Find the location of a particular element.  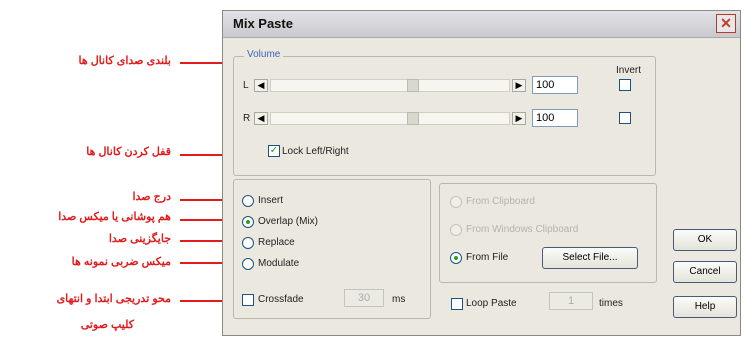

overlap-mix-label: Overlap (Mix) is located at coordinates (288, 221).